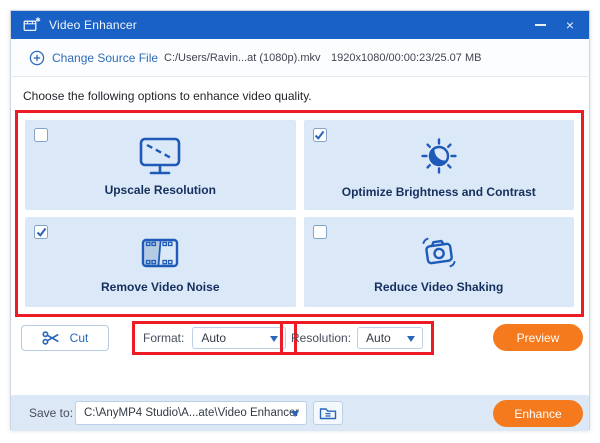 The image size is (600, 443). What do you see at coordinates (65, 338) in the screenshot?
I see `cut-button: Cut` at bounding box center [65, 338].